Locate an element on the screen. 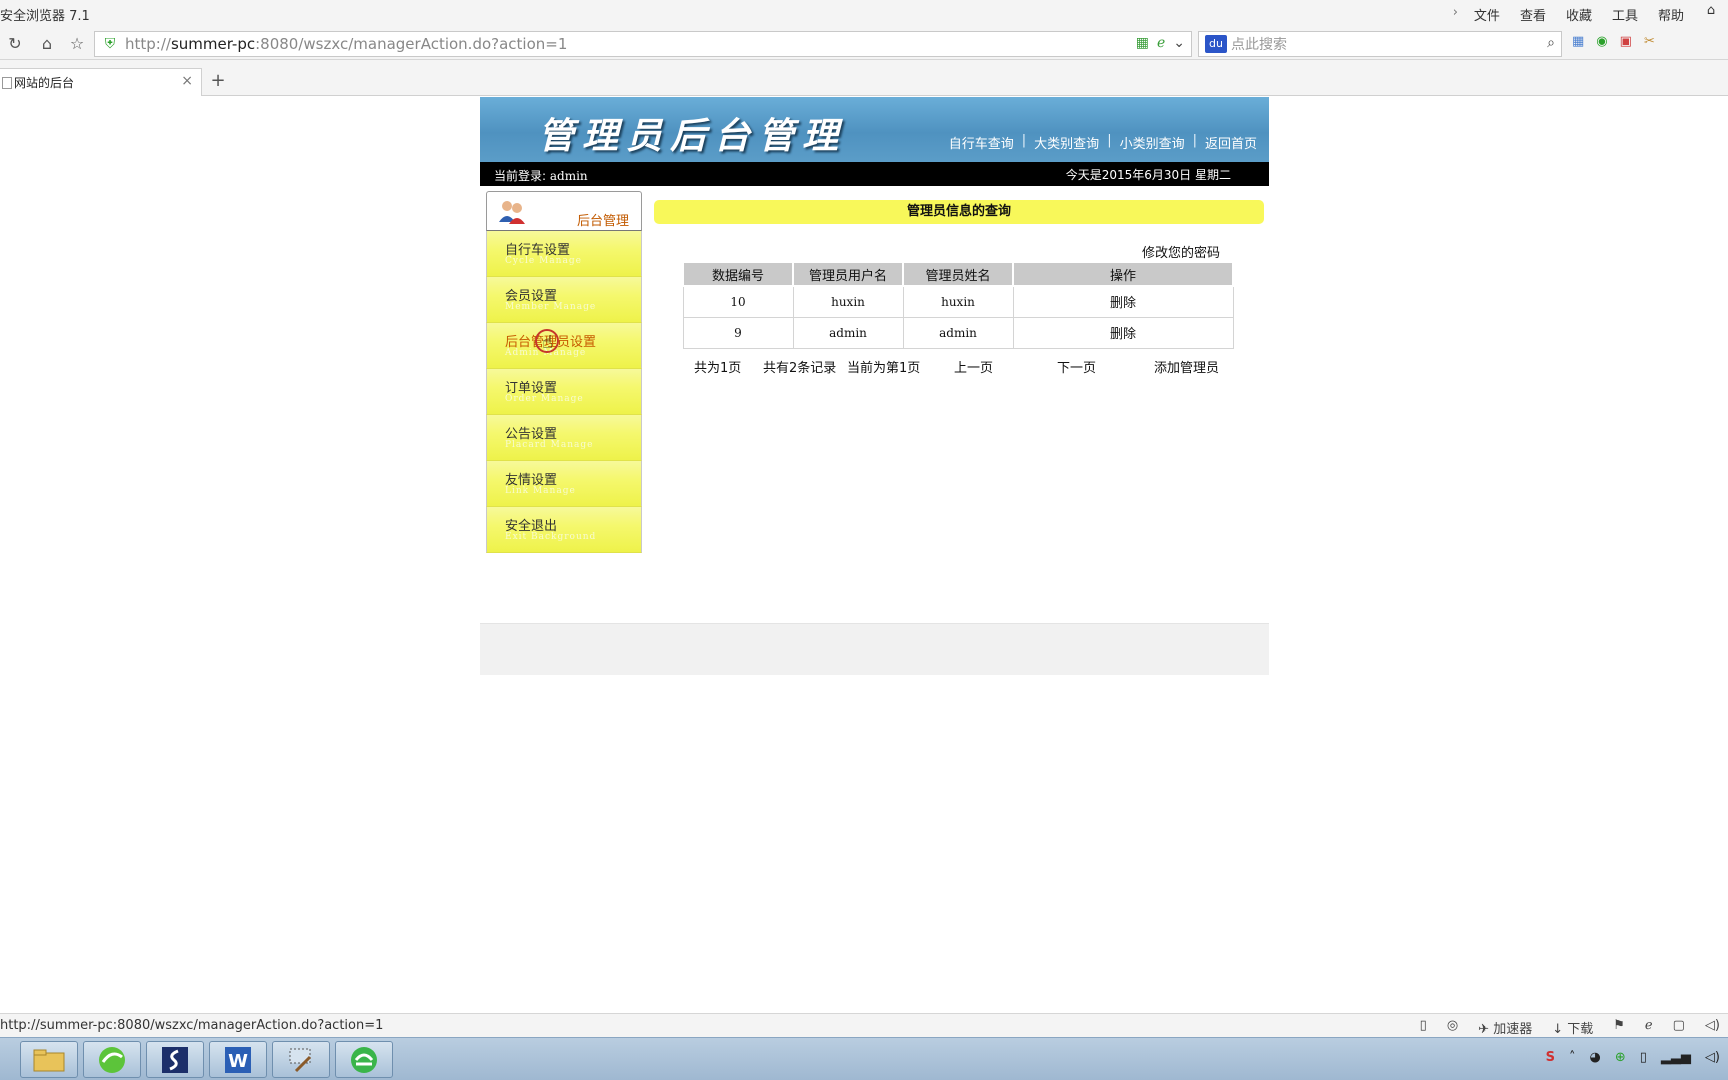  pdf-icon: ▣ is located at coordinates (1626, 41).